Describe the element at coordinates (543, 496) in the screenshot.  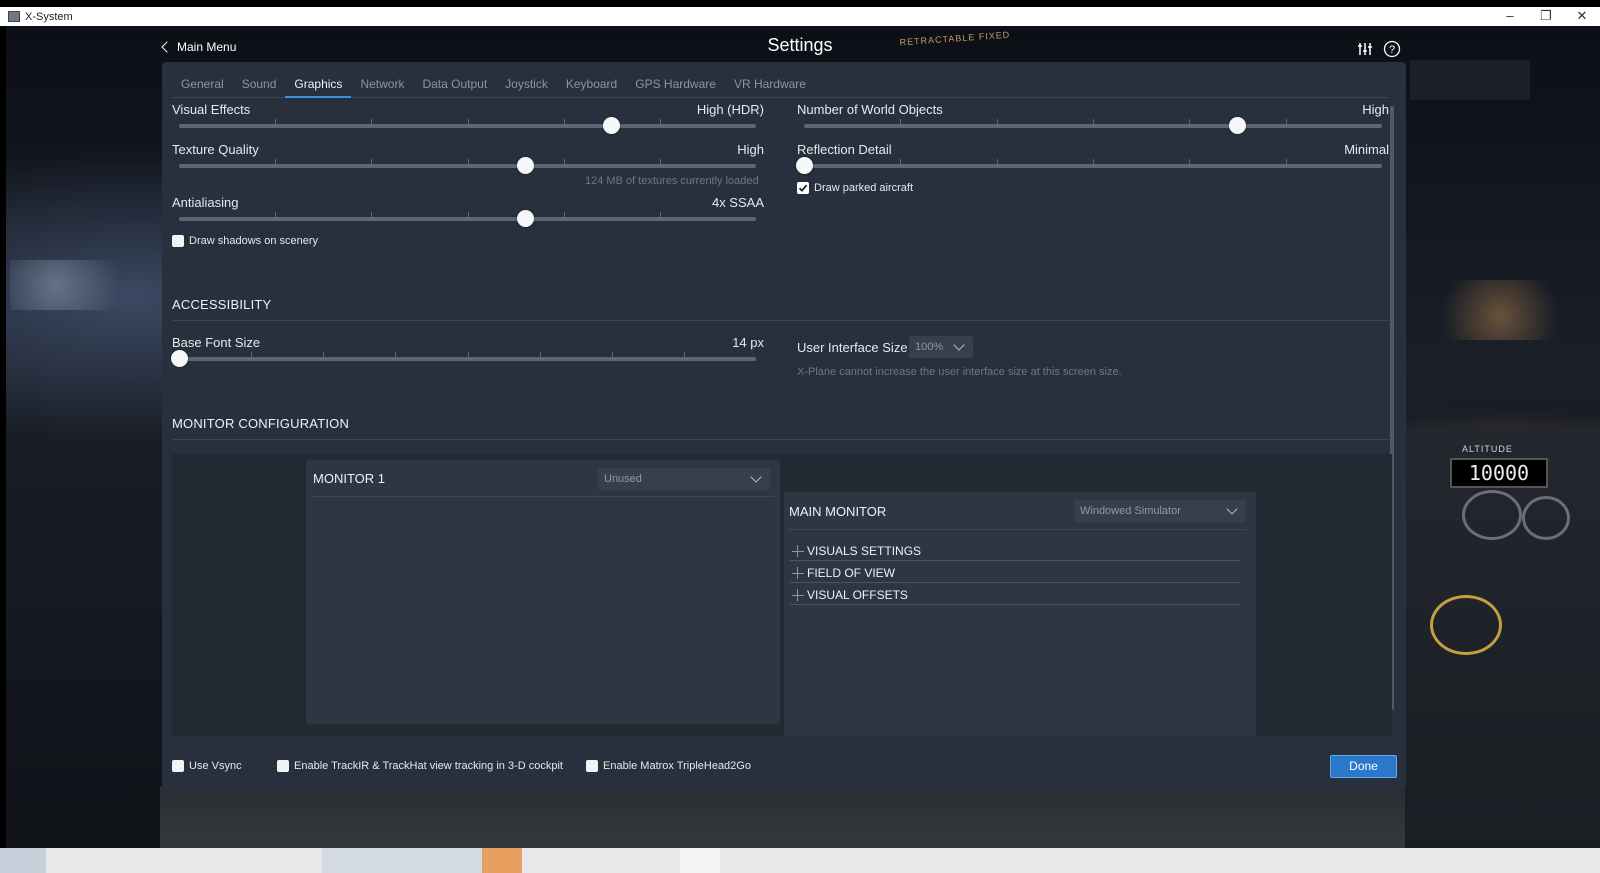
I see `monitor-1-divider` at that location.